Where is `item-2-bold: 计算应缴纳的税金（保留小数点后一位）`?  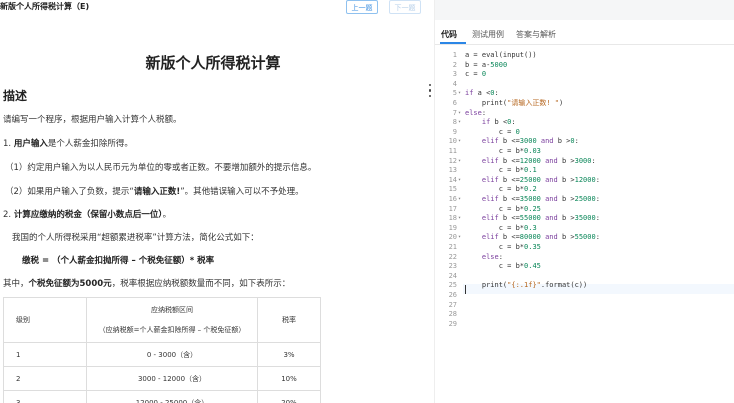
item-2-bold: 计算应缴纳的税金（保留小数点后一位） is located at coordinates (88, 215).